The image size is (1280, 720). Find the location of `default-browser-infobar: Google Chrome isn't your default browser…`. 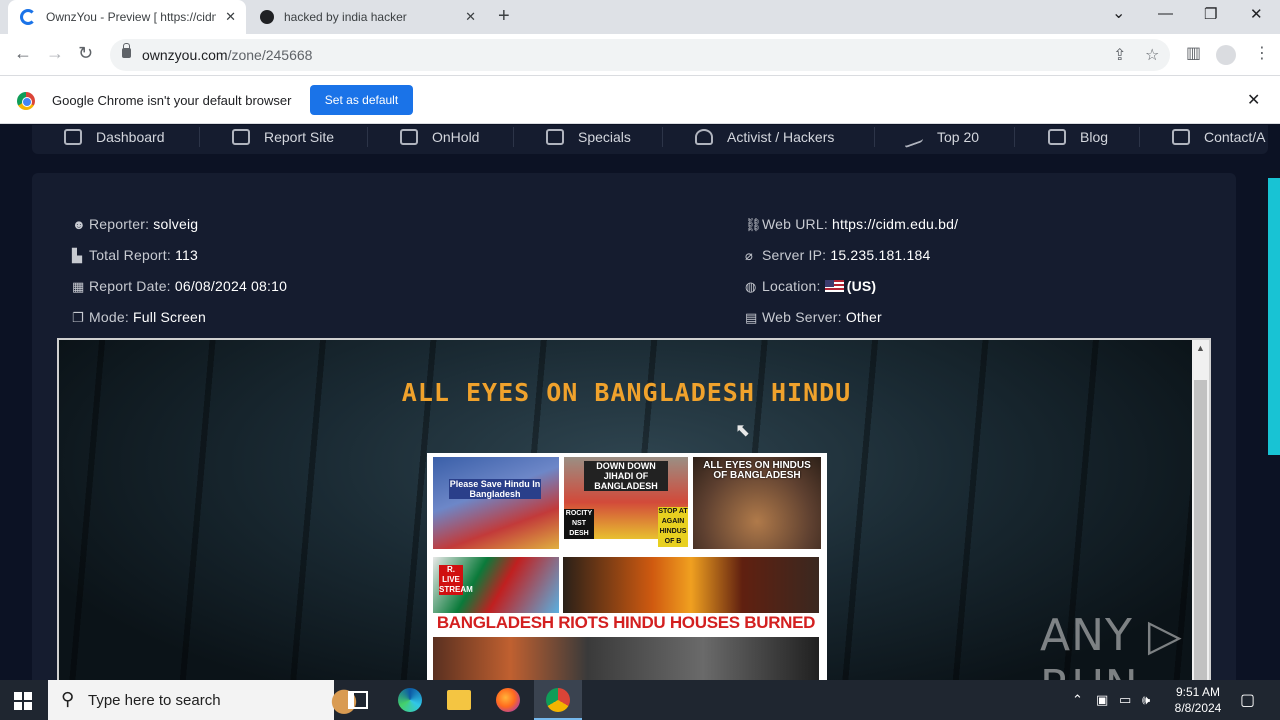

default-browser-infobar: Google Chrome isn't your default browser… is located at coordinates (640, 100).